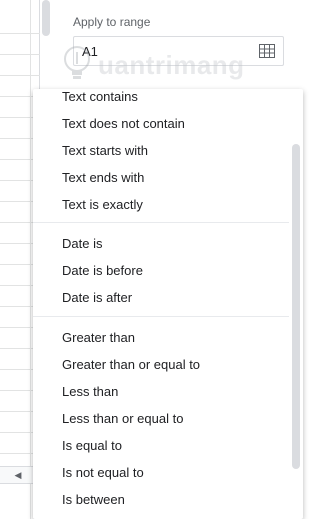 The width and height of the screenshot is (320, 519). Describe the element at coordinates (90, 51) in the screenshot. I see `range-value: A1` at that location.